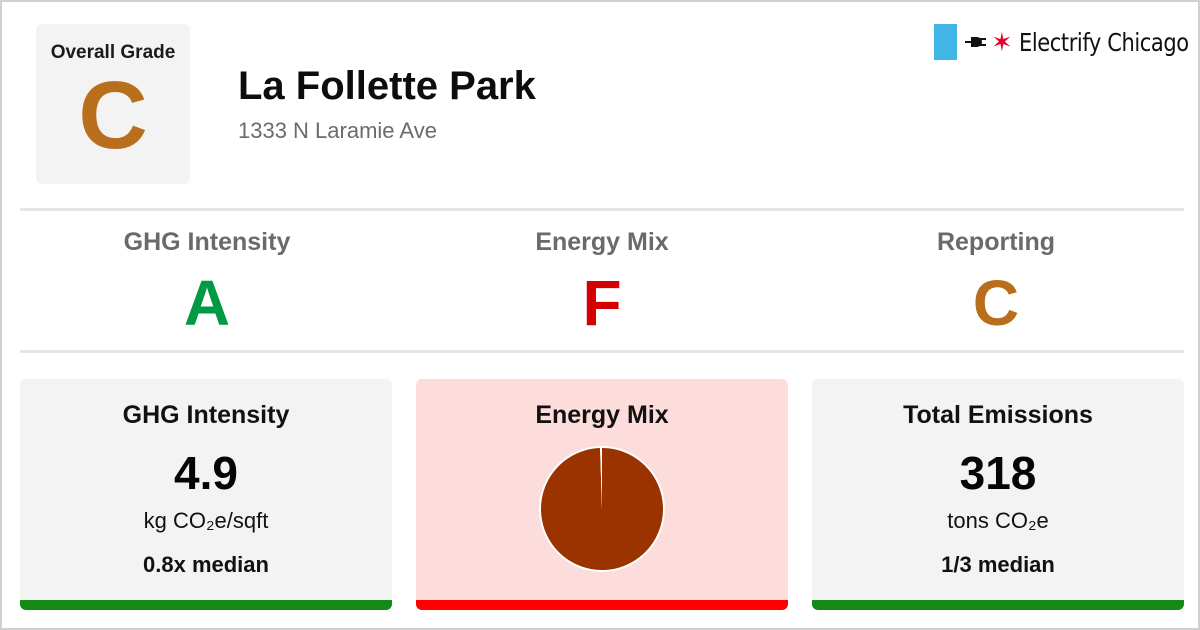  Describe the element at coordinates (602, 415) in the screenshot. I see `card-title: Energy Mix` at that location.